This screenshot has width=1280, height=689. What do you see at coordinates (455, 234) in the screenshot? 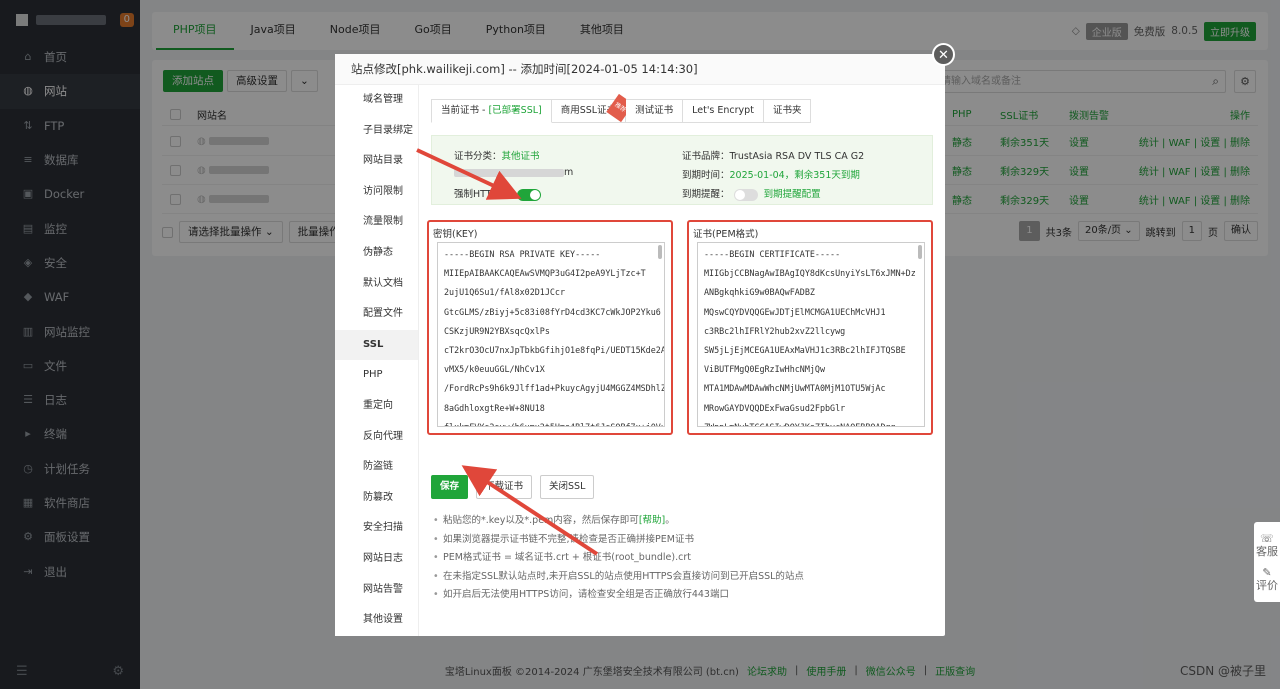
I see `key-label: 密钥(KEY)` at bounding box center [455, 234].